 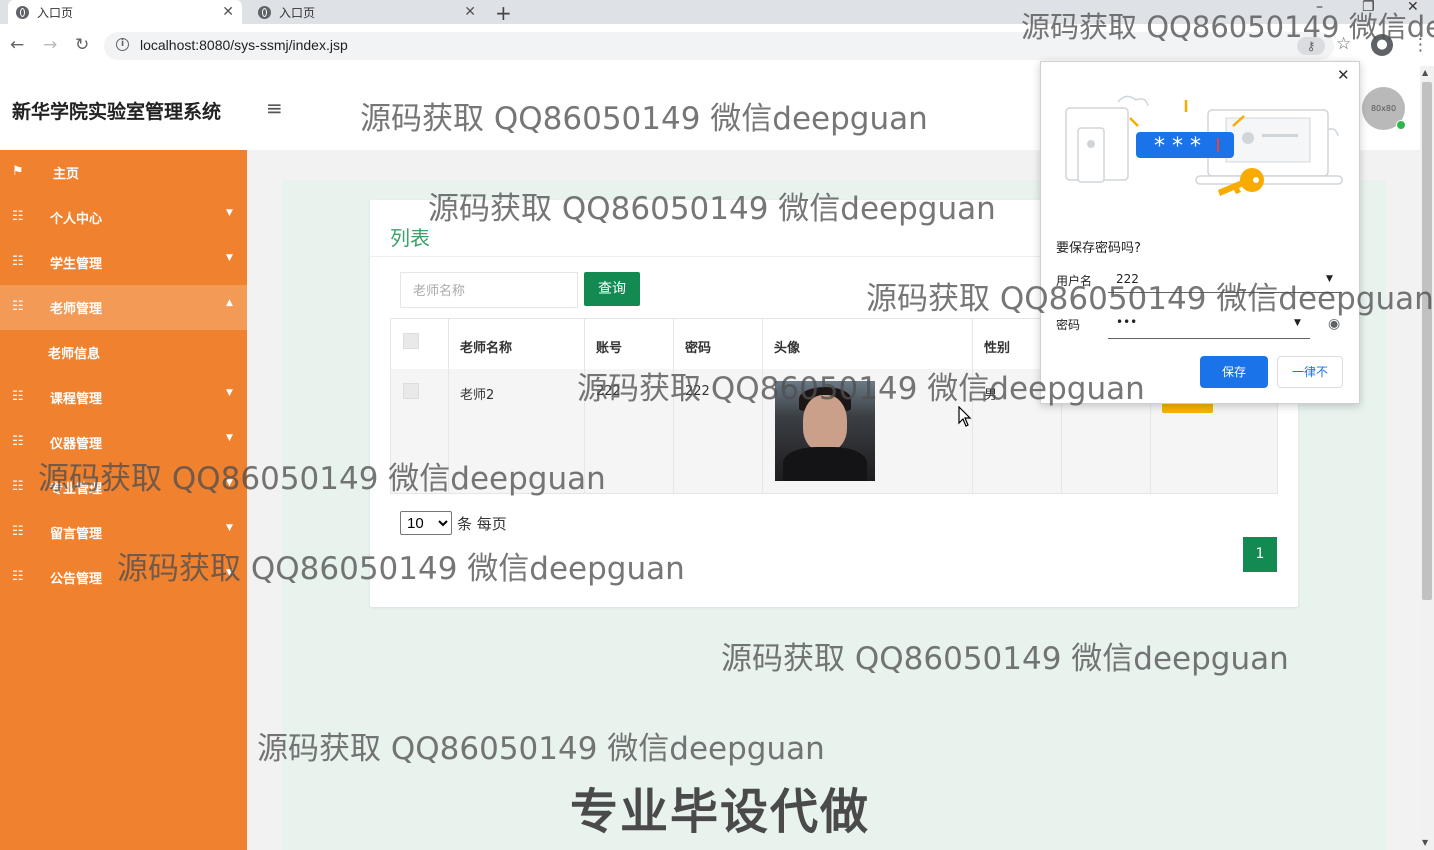 I want to click on column-header-avatar: 头像, so click(x=787, y=348).